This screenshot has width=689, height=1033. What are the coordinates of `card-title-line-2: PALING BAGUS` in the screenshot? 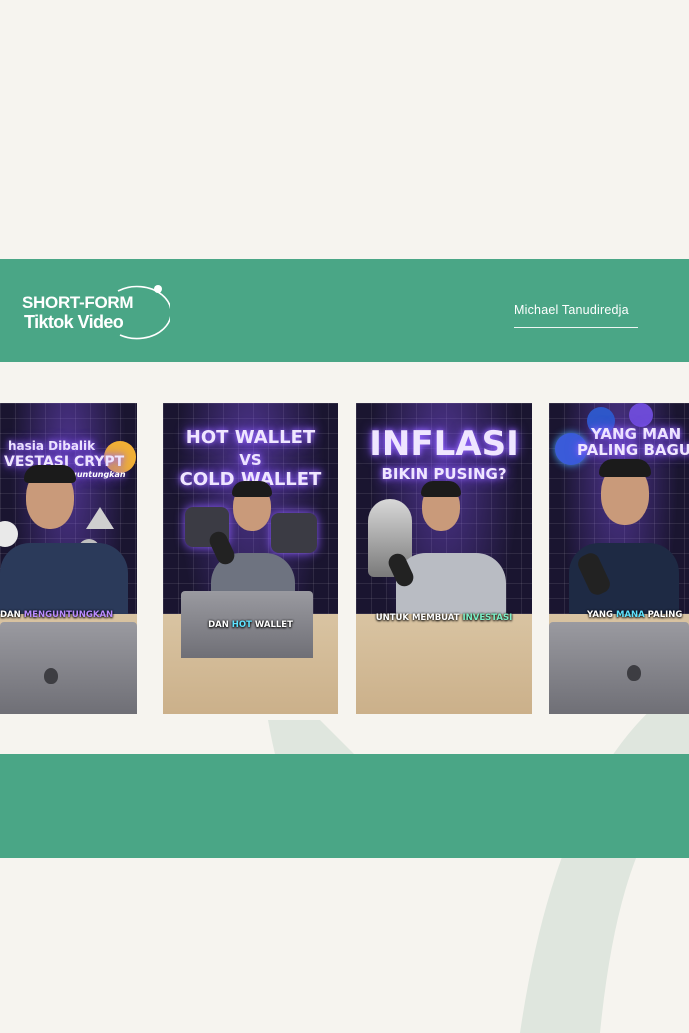 It's located at (633, 450).